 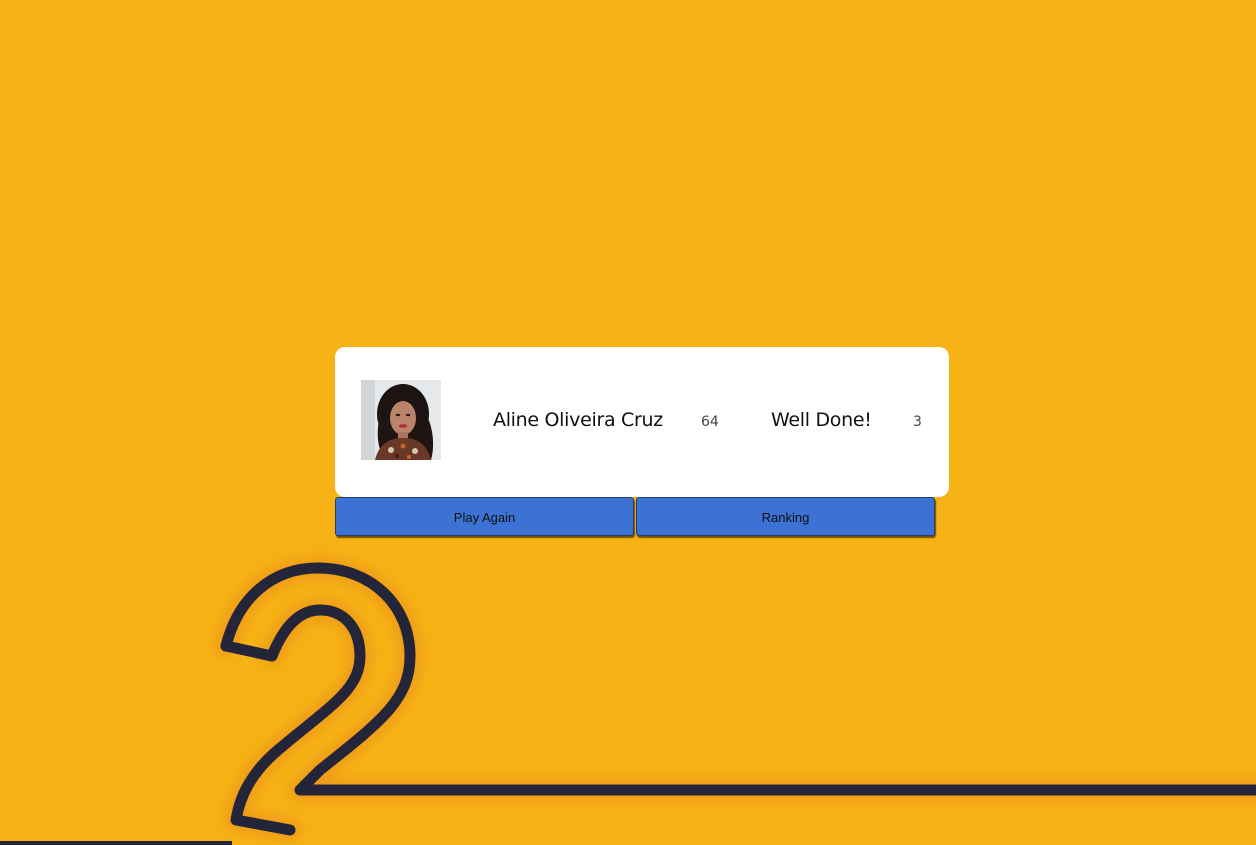 I want to click on correct-answers-count: 3, so click(x=917, y=422).